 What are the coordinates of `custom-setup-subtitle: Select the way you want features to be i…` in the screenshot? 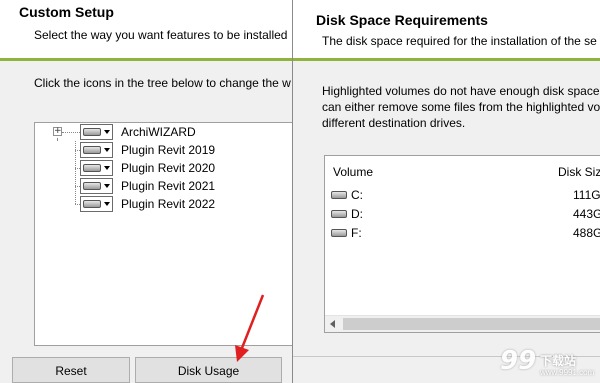 It's located at (161, 35).